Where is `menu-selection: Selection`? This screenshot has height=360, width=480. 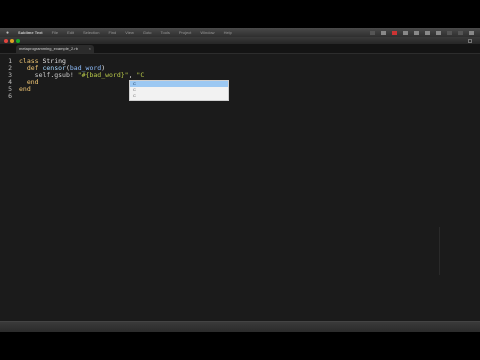 menu-selection: Selection is located at coordinates (91, 32).